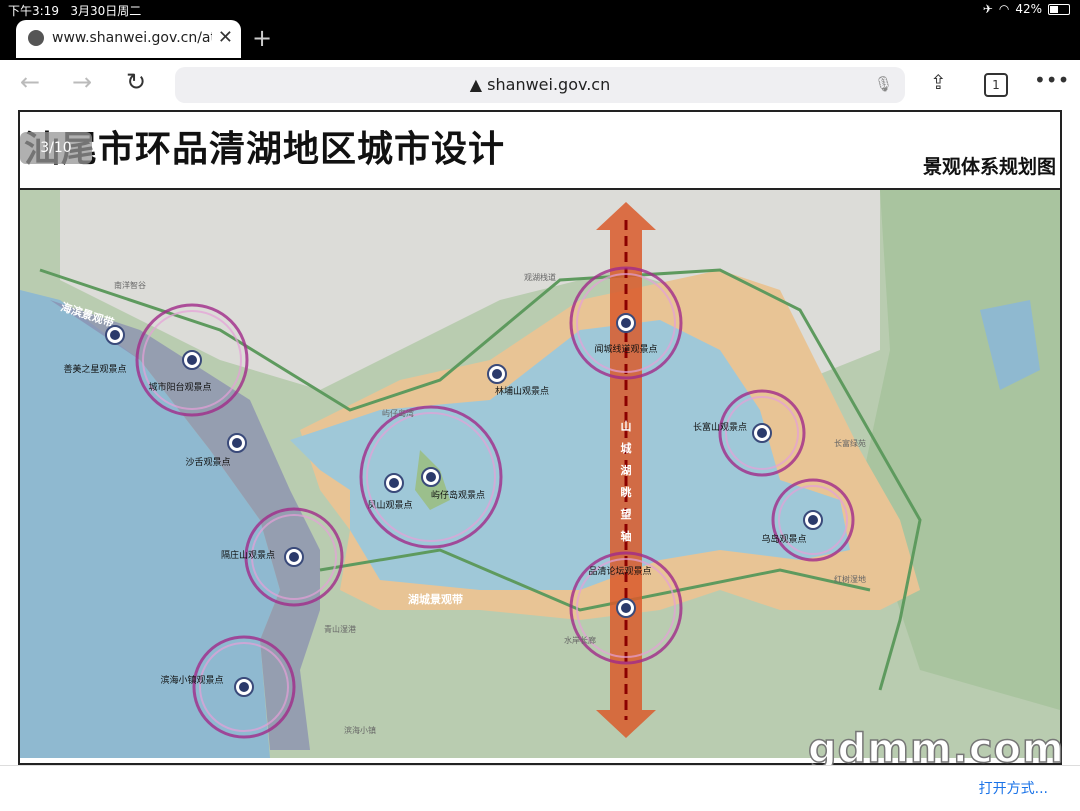 This screenshot has height=811, width=1080. Describe the element at coordinates (938, 82) in the screenshot. I see `share-button: ⇪` at that location.